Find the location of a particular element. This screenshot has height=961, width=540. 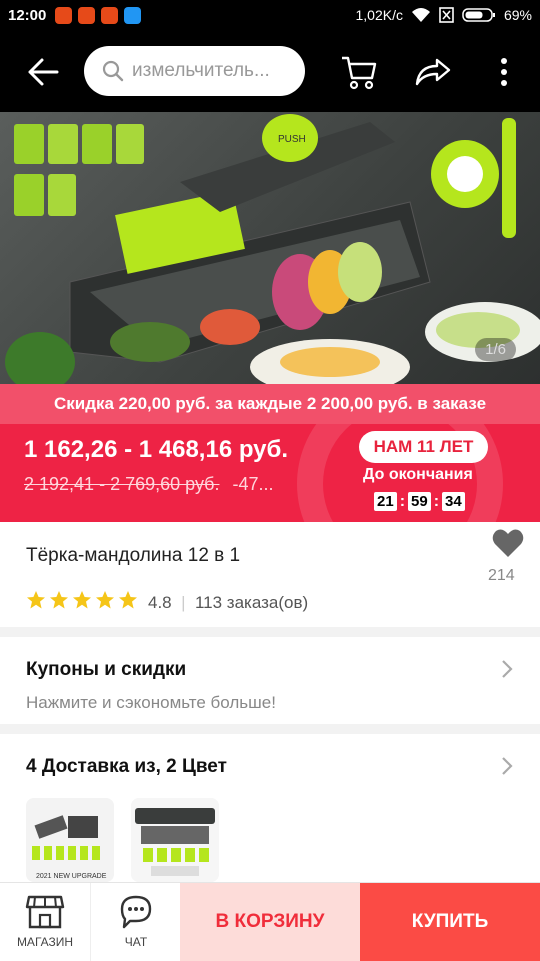

coupons-subtitle: Нажмите и сэкономьте больше! is located at coordinates (151, 702).